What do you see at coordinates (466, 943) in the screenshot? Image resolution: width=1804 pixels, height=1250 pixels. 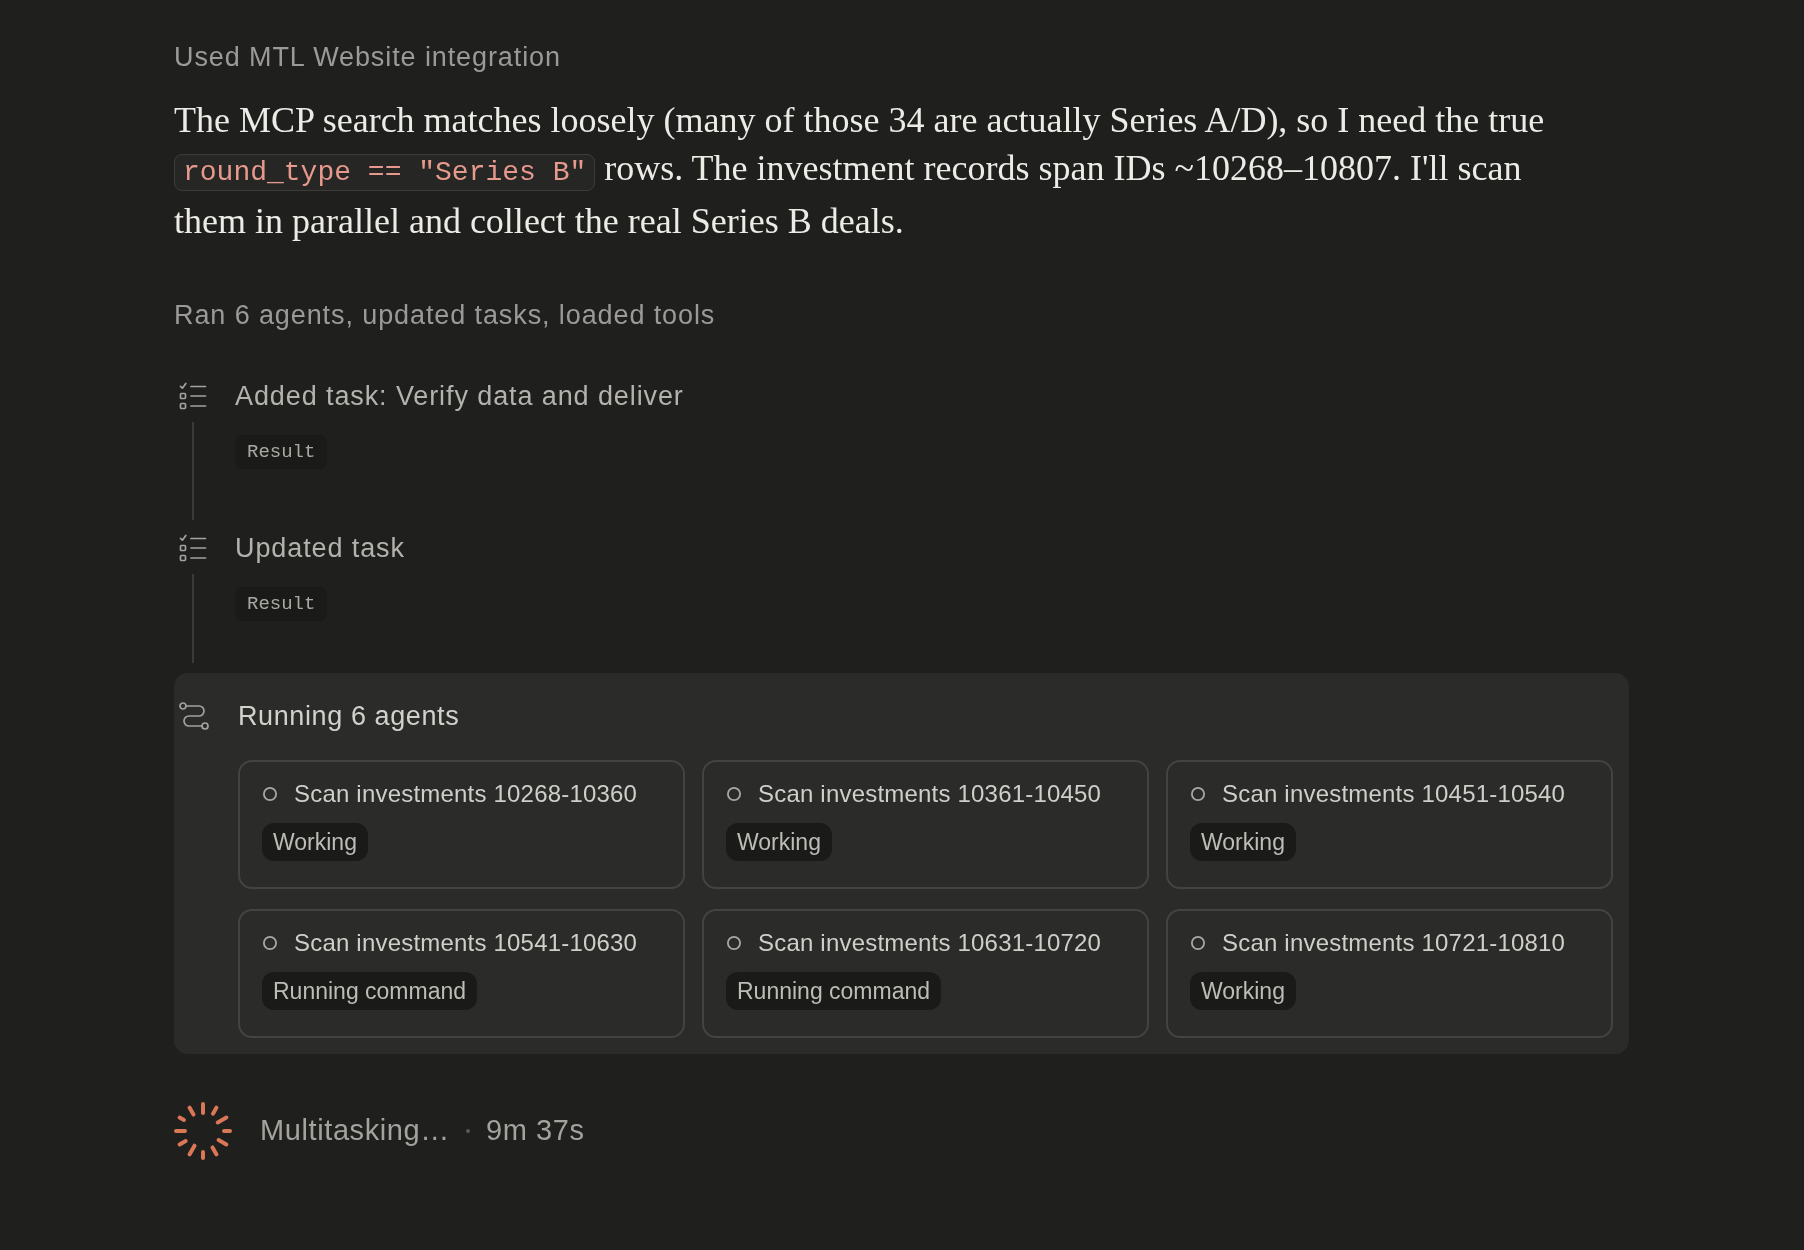 I see `agent-title: Scan investments 10541-10630` at bounding box center [466, 943].